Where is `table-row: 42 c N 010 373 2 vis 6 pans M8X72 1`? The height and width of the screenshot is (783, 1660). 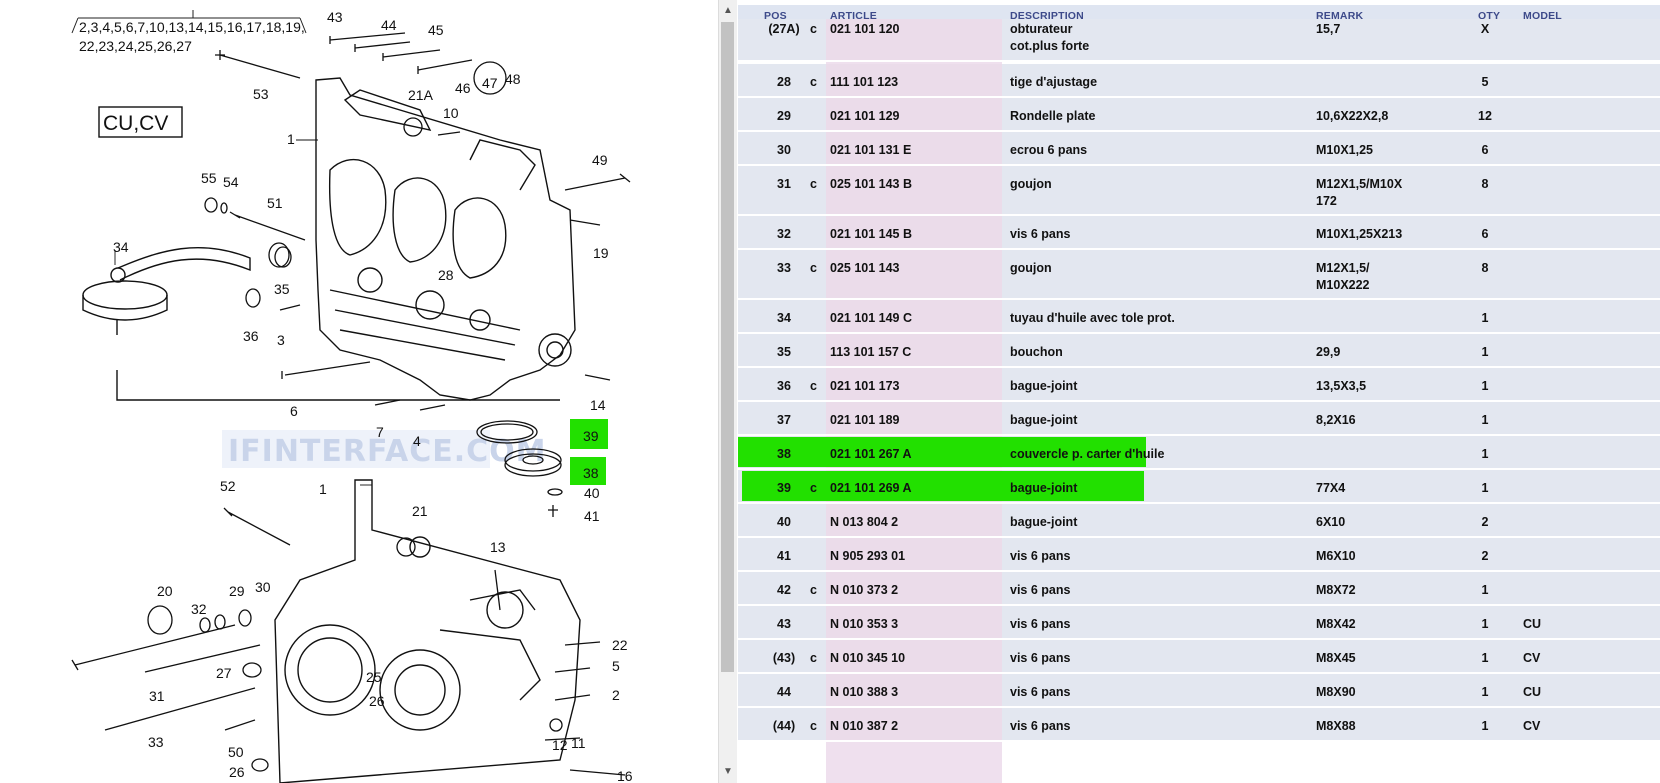
table-row: 42 c N 010 373 2 vis 6 pans M8X72 1 is located at coordinates (1199, 589).